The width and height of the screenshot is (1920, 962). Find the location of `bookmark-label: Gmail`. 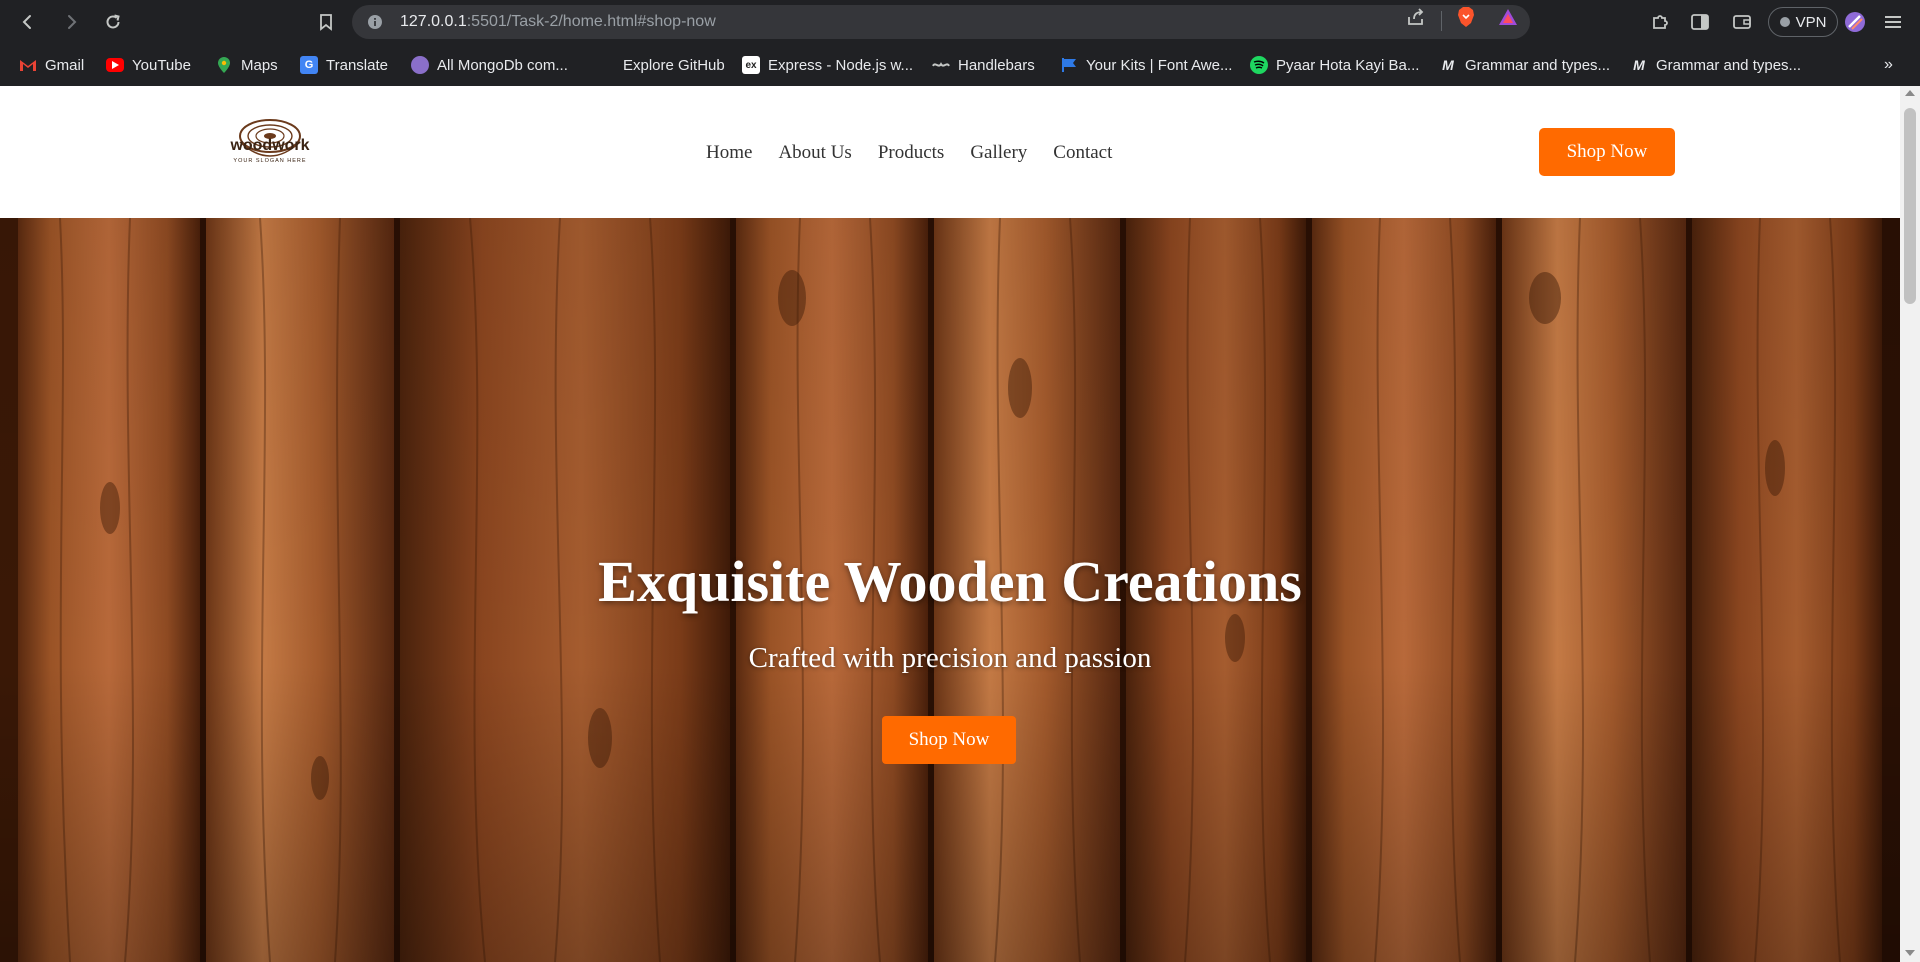

bookmark-label: Gmail is located at coordinates (65, 65).